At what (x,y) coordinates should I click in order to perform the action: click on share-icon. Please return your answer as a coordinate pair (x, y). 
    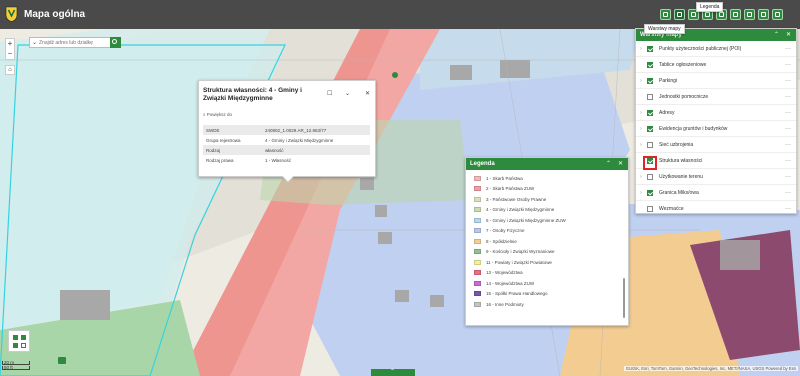
    Looking at the image, I should click on (763, 14).